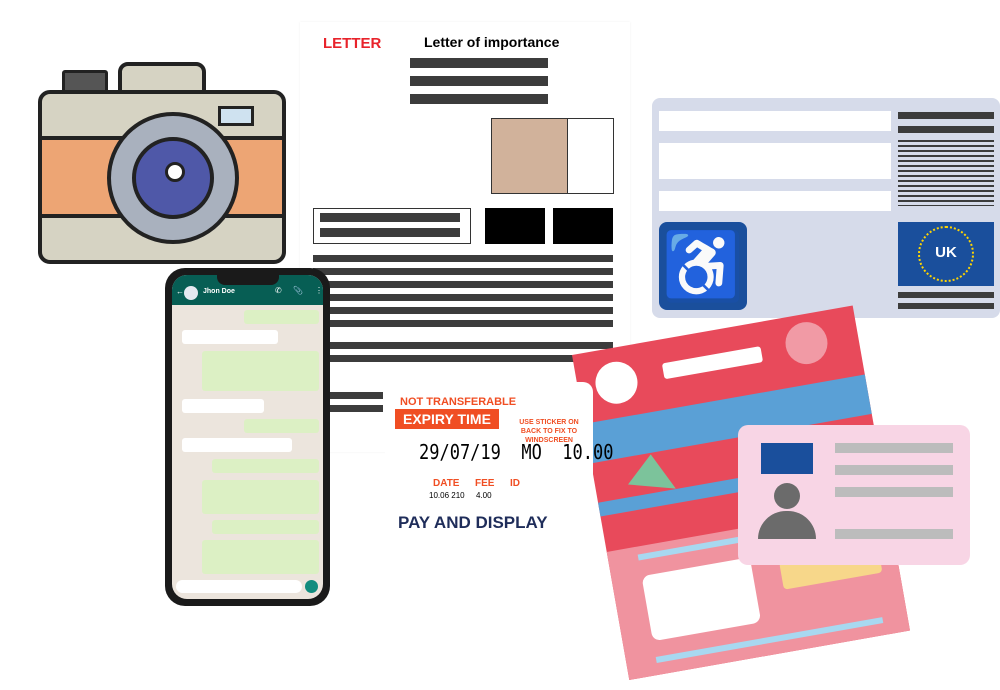  I want to click on blue-badge-card: ♿ UK, so click(826, 208).